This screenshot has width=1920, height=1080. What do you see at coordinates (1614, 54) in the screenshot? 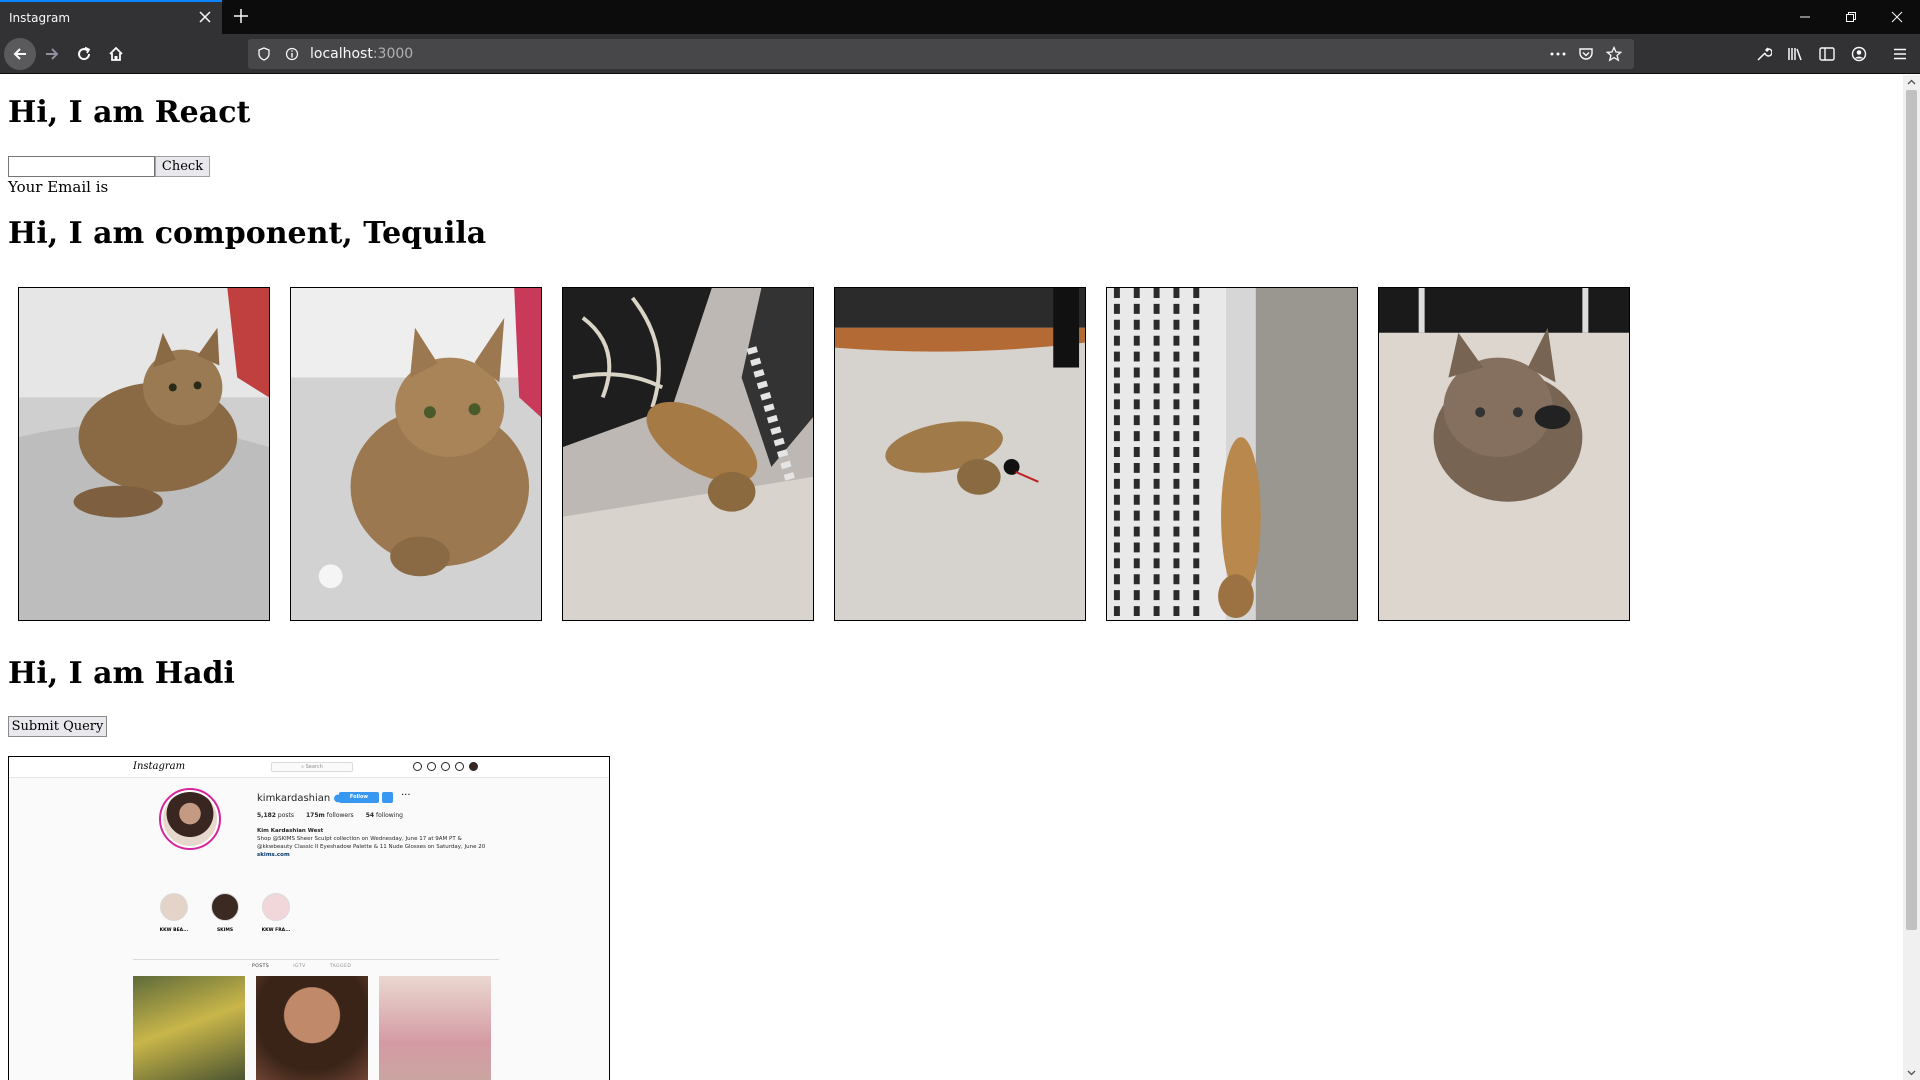
I see `bookmark-star-icon` at bounding box center [1614, 54].